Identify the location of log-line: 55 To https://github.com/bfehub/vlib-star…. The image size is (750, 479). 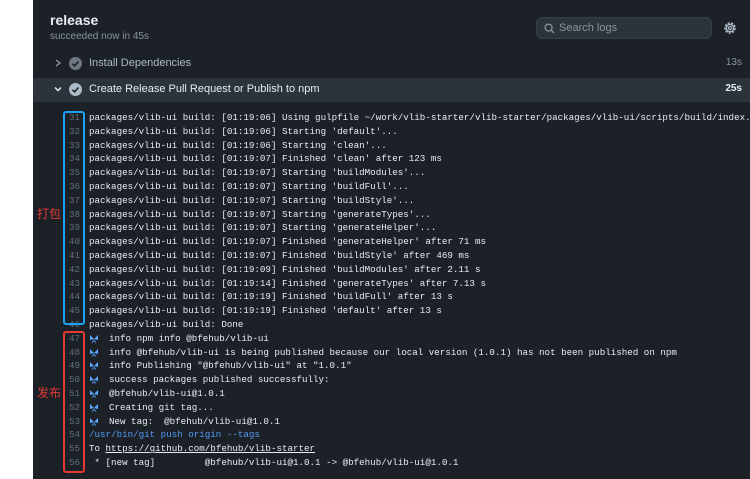
(391, 449).